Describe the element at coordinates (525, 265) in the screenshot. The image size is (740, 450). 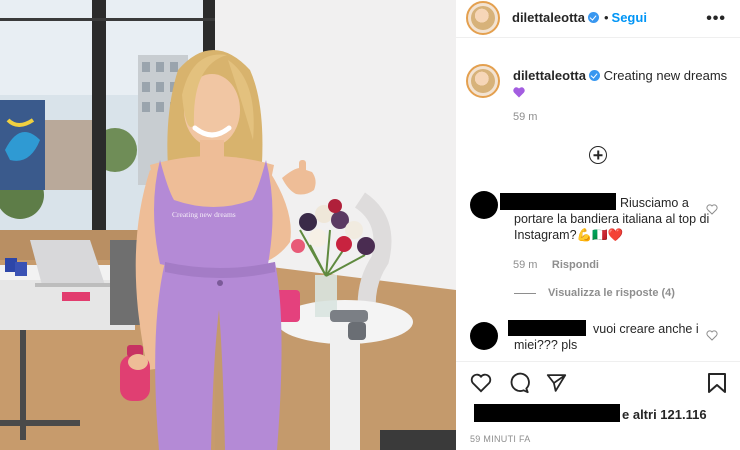
I see `comment-time: 59 m` at that location.